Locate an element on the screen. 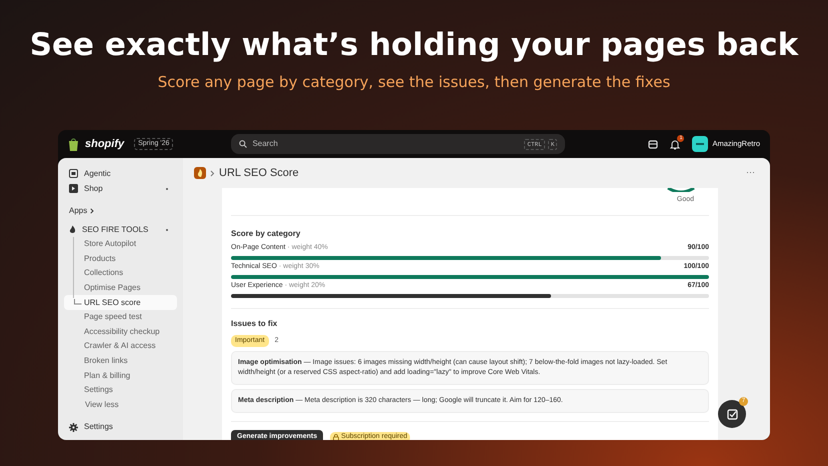 The height and width of the screenshot is (466, 828). breadcrumb-chevron-icon is located at coordinates (212, 173).